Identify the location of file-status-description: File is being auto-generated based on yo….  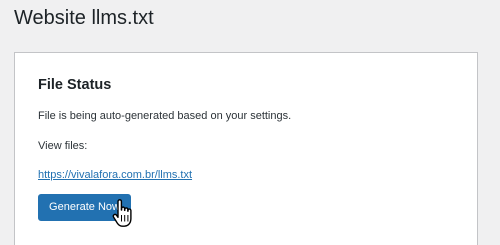
(165, 116).